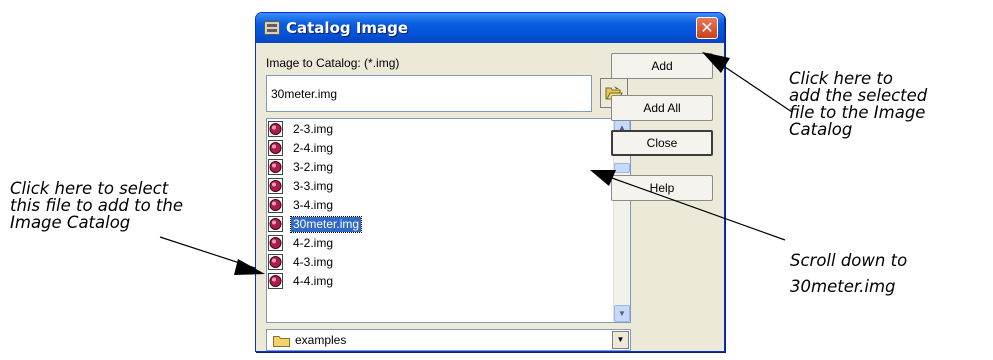 This screenshot has height=360, width=993. I want to click on scroll-arrow-line, so click(698, 209).